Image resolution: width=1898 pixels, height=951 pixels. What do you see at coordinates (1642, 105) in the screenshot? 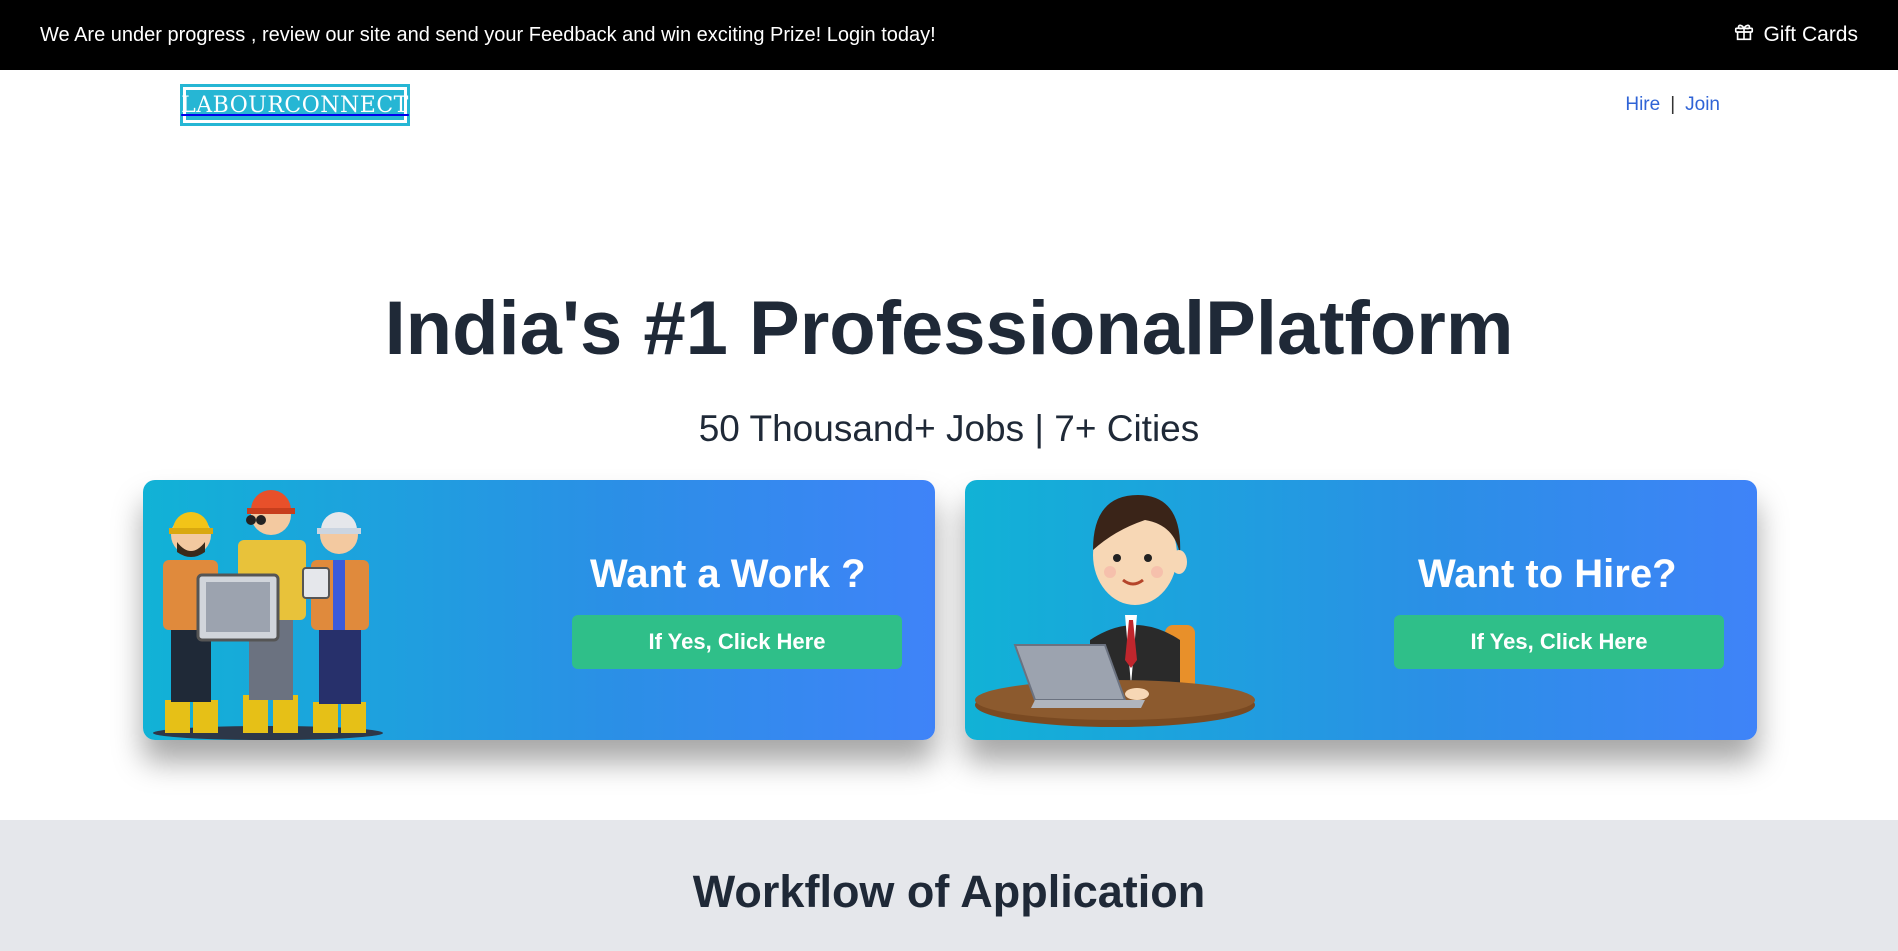
I see `nav-hire-link: Hire` at bounding box center [1642, 105].